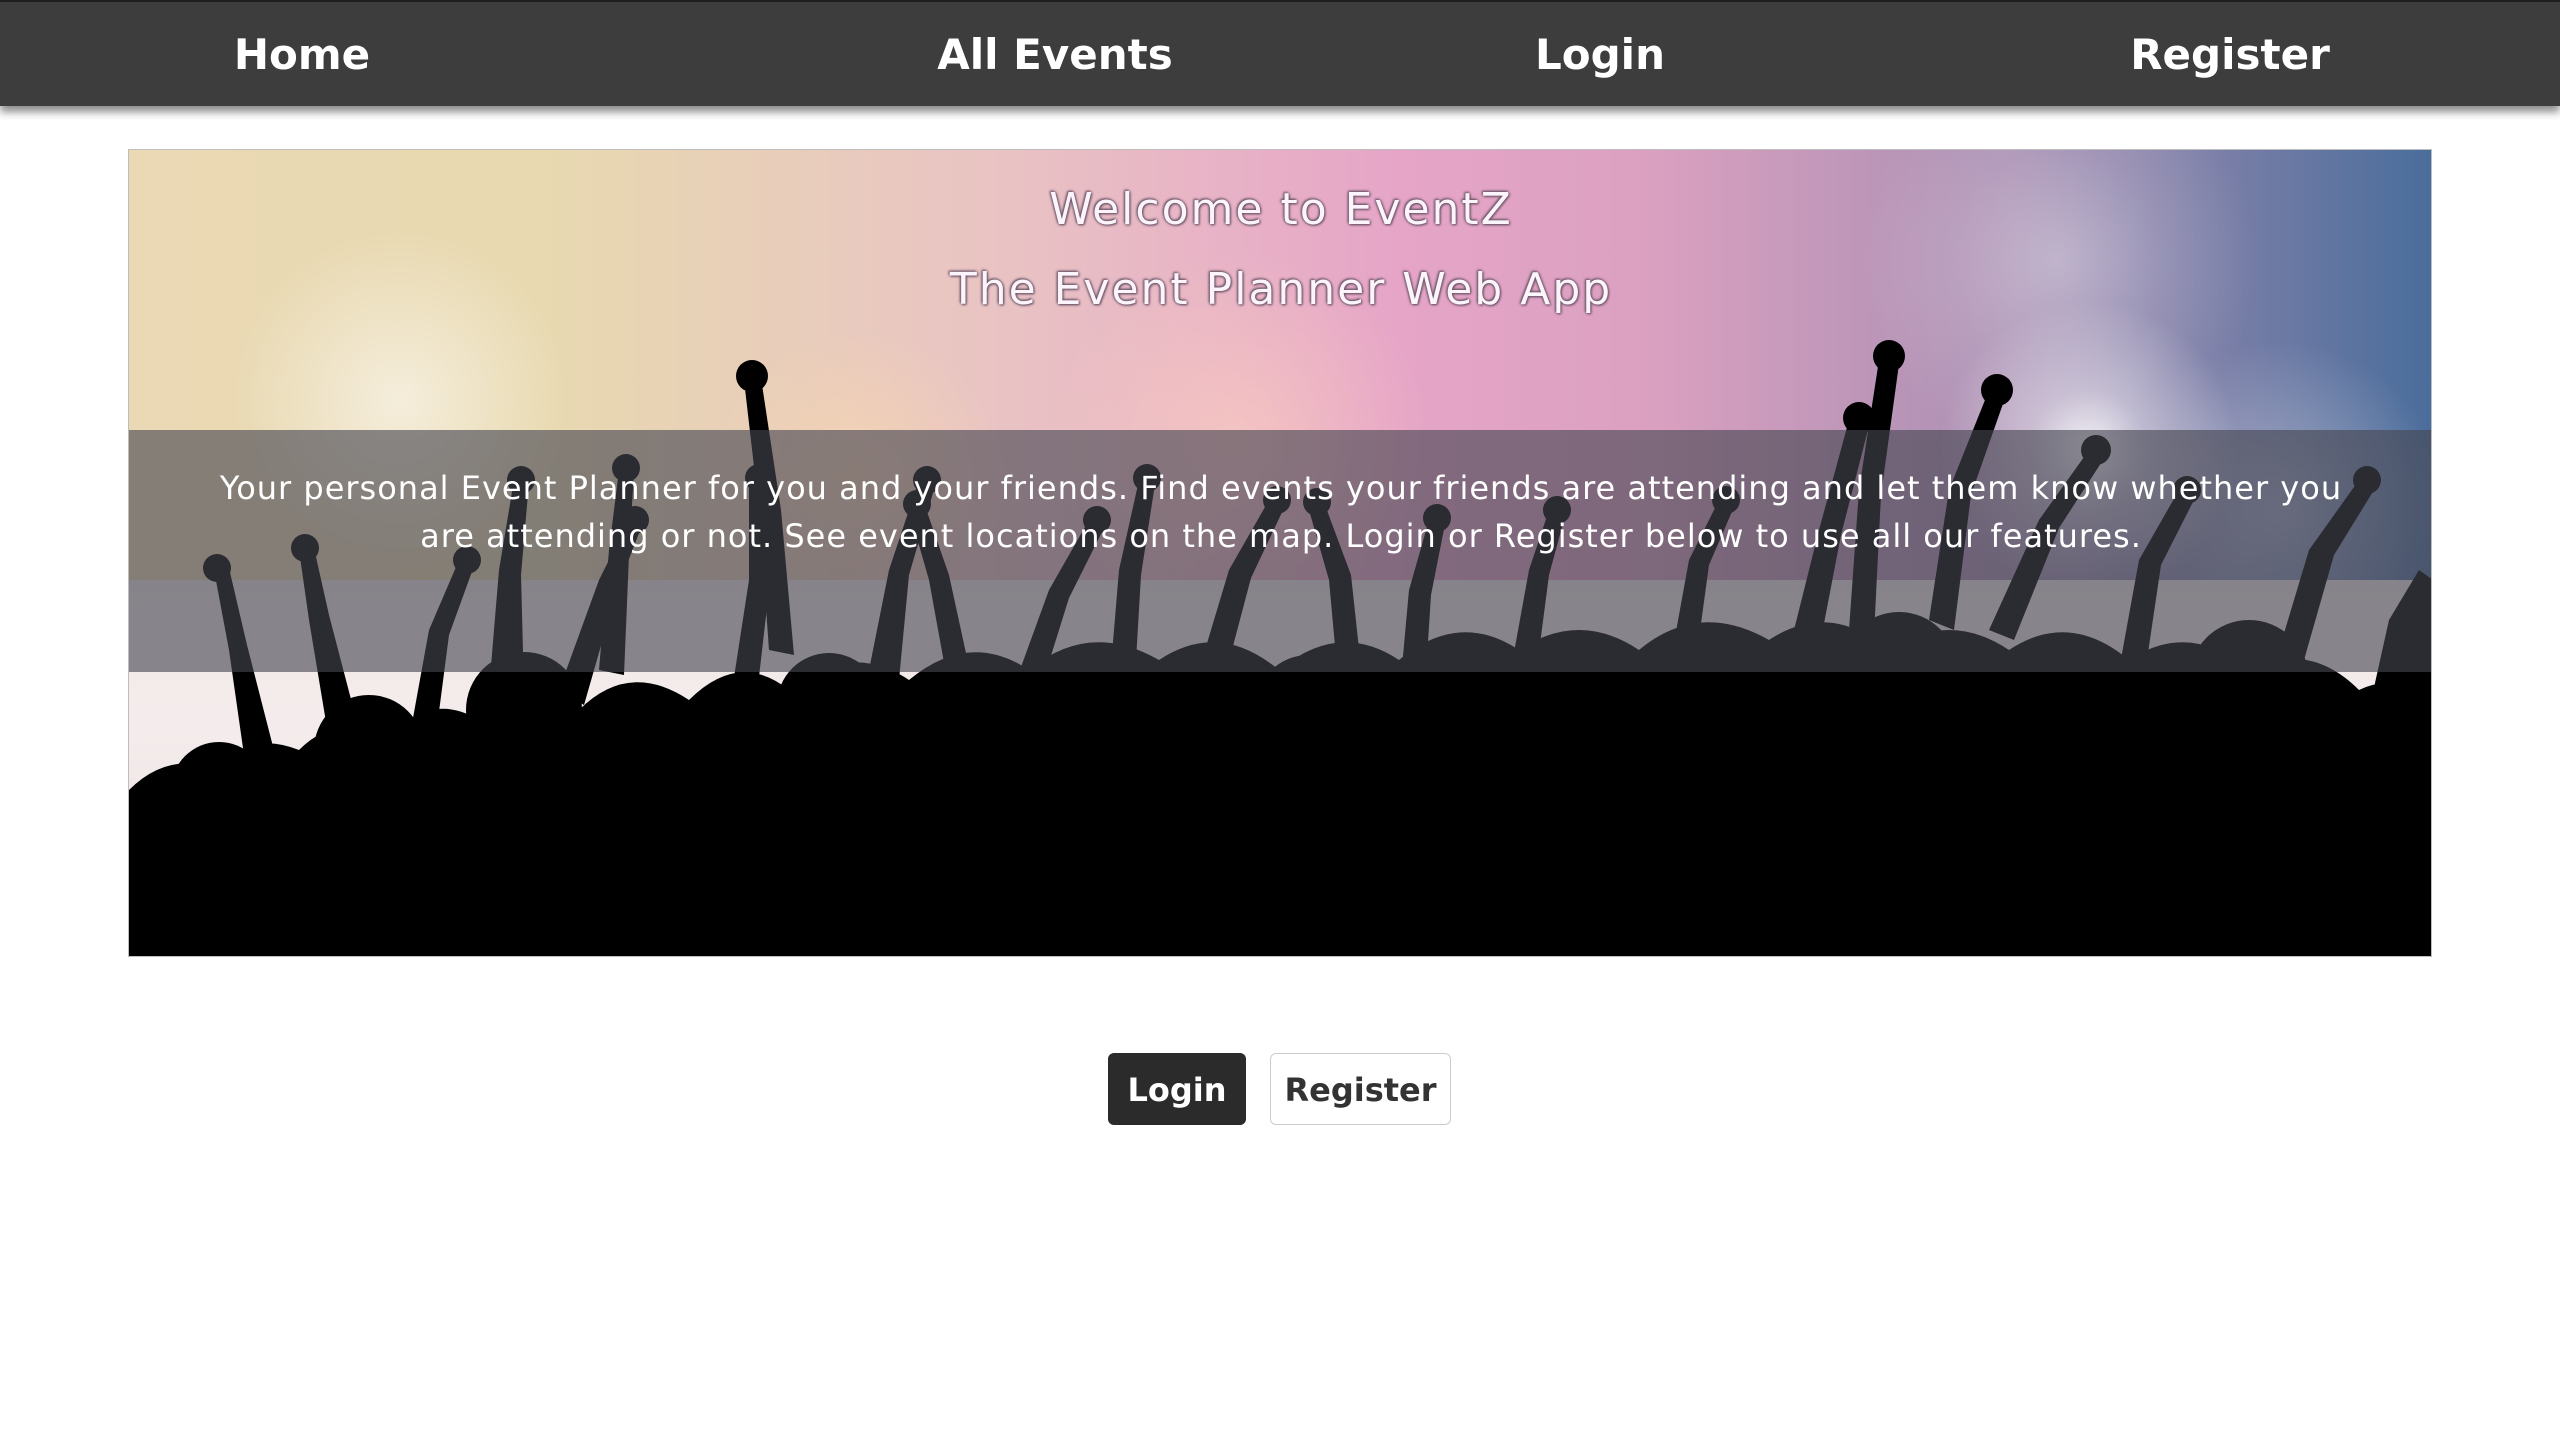  I want to click on nav-login-link: Login, so click(1600, 55).